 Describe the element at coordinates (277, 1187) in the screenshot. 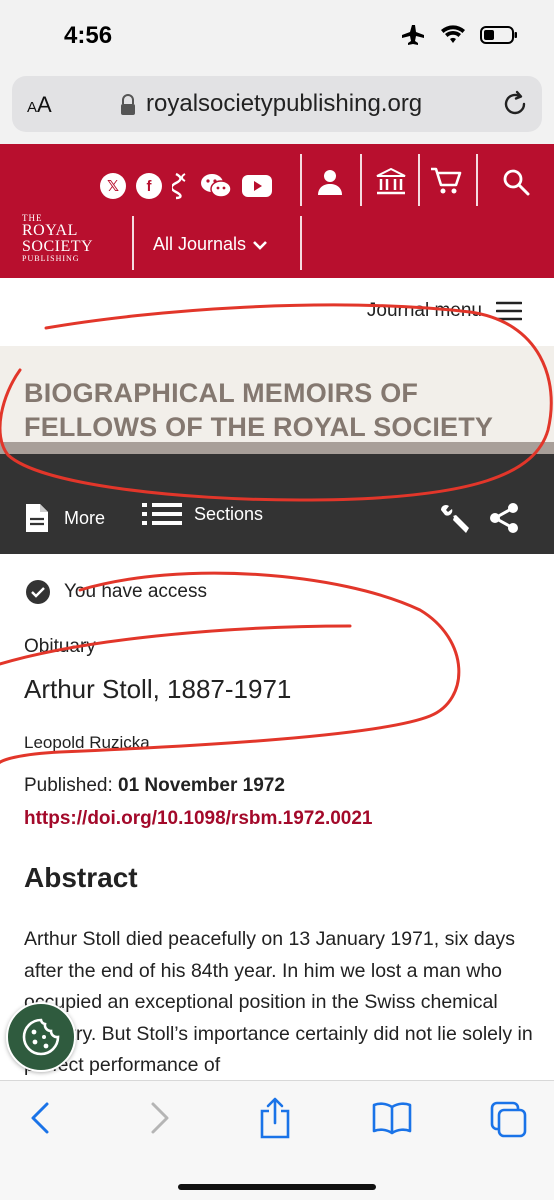

I see `home-indicator` at that location.